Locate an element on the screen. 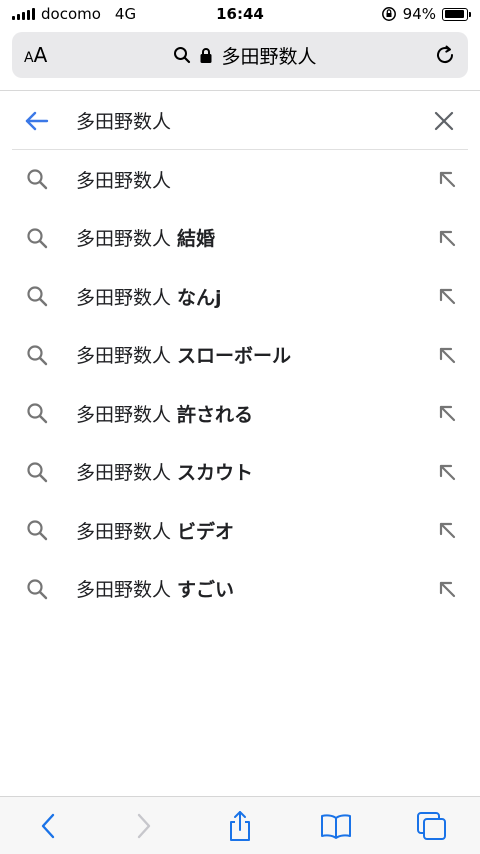  suggestion-completion: スローボール is located at coordinates (234, 356).